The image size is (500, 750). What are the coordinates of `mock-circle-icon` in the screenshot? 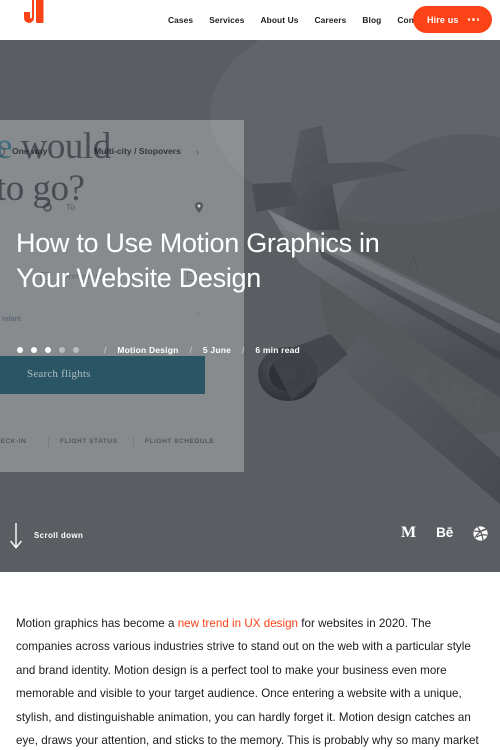 It's located at (47, 207).